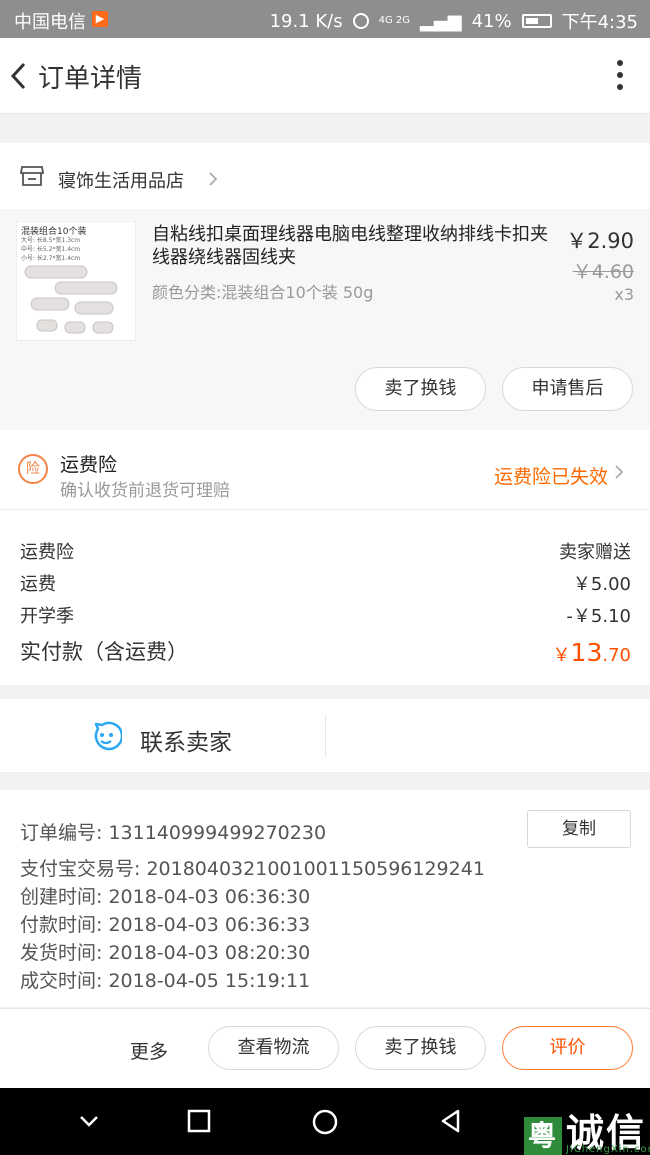 The height and width of the screenshot is (1155, 650). What do you see at coordinates (273, 1048) in the screenshot?
I see `view-logistics-button: 查看物流` at bounding box center [273, 1048].